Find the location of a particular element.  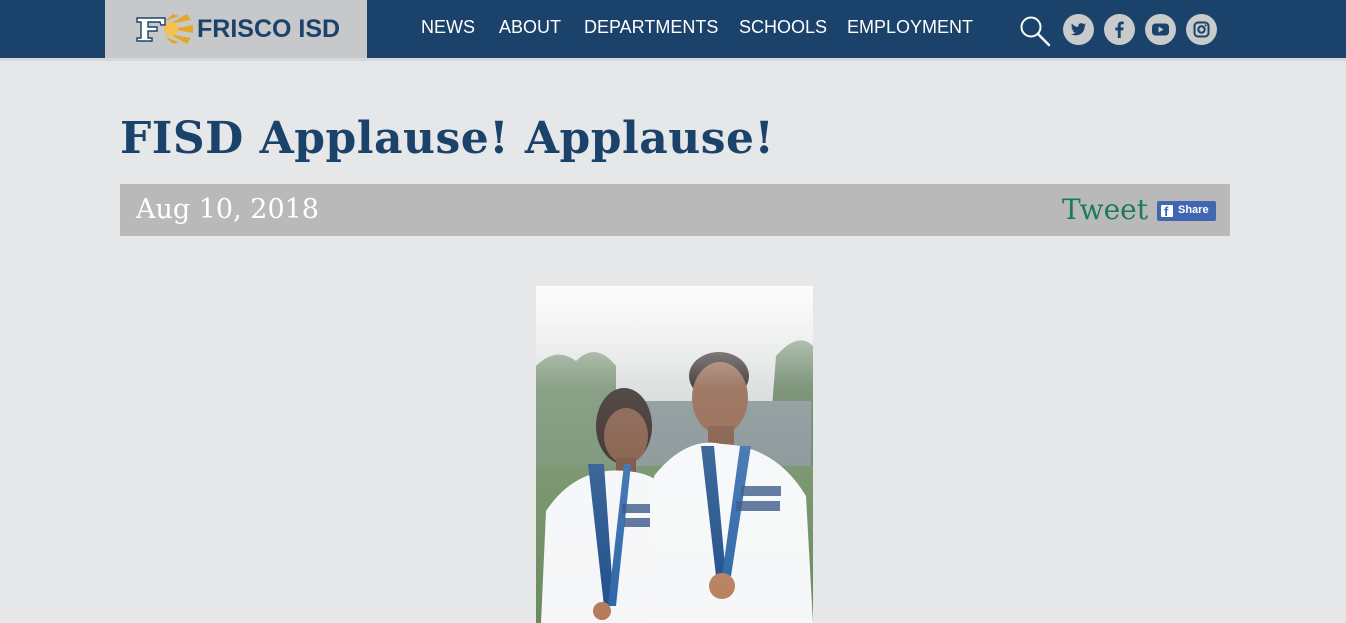

frisco-logo-icon is located at coordinates (164, 29).